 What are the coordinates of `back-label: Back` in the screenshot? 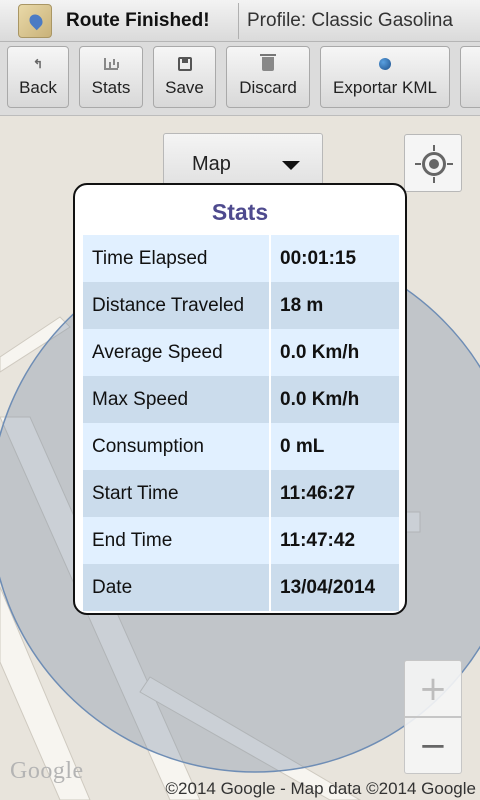 It's located at (38, 87).